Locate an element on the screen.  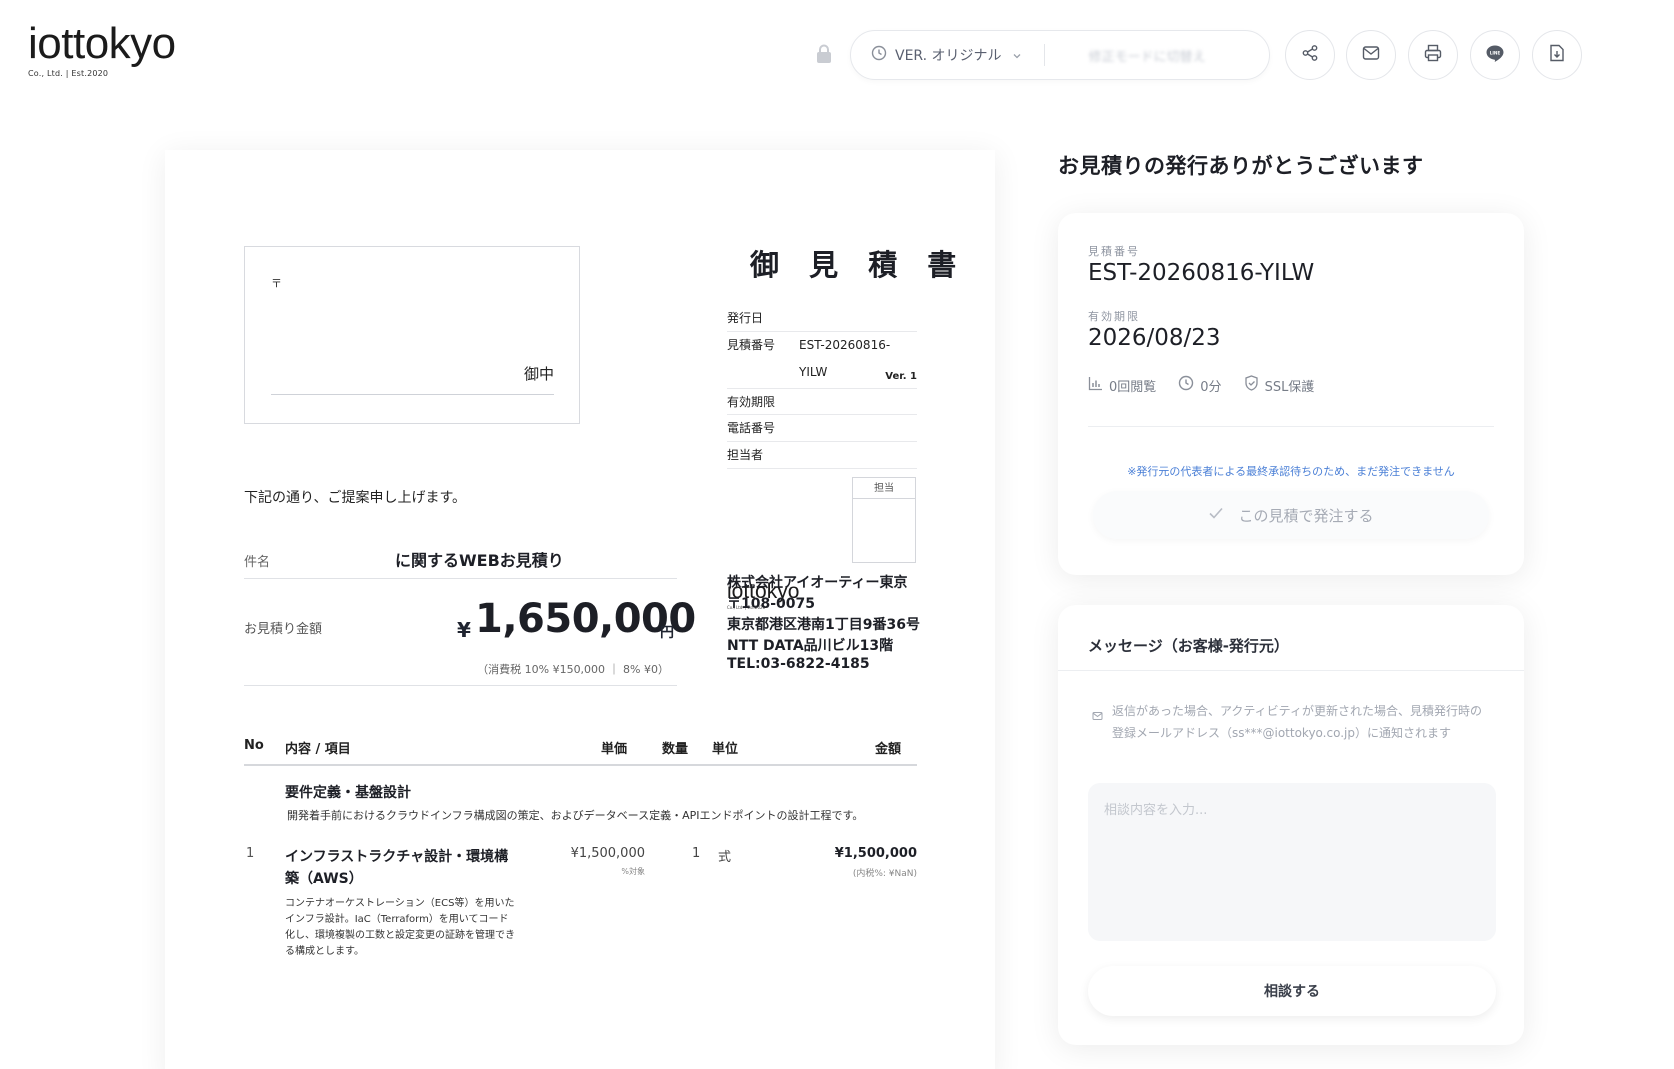
logo-text: iottokyo is located at coordinates (102, 43).